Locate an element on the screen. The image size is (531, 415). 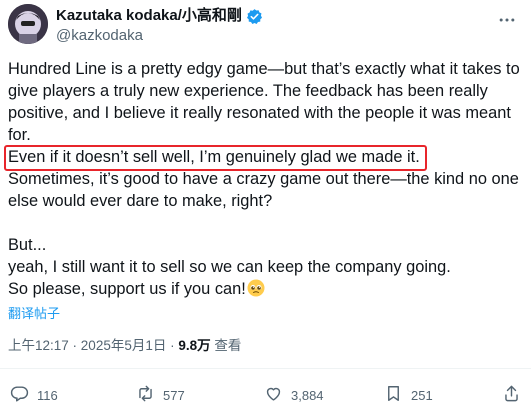
repost-count: 577 is located at coordinates (174, 395).